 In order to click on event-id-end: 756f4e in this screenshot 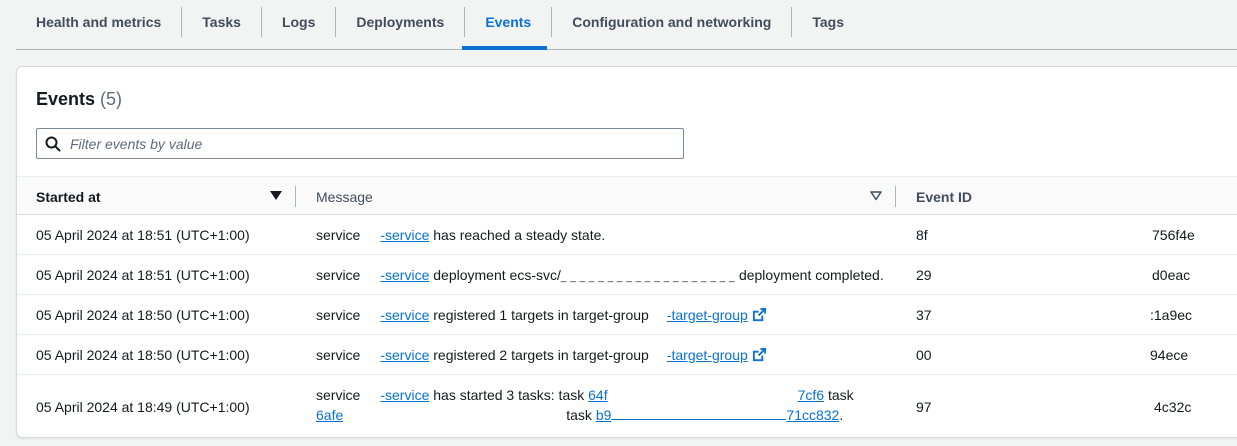, I will do `click(1173, 235)`.